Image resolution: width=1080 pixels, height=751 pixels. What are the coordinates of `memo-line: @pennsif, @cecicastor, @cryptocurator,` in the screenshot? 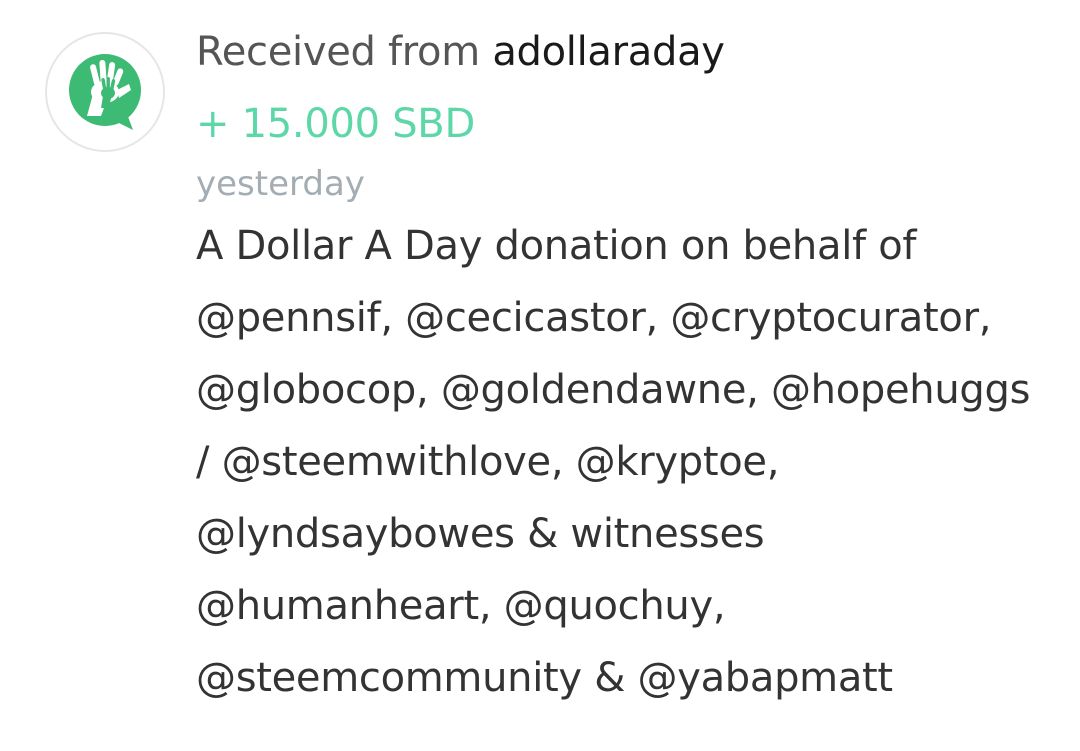 It's located at (594, 318).